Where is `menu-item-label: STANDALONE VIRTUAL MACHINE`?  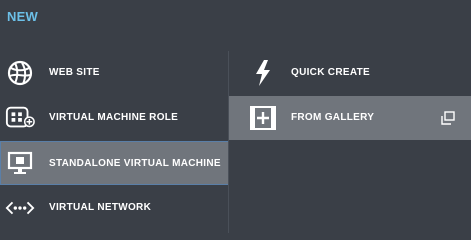 menu-item-label: STANDALONE VIRTUAL MACHINE is located at coordinates (135, 163).